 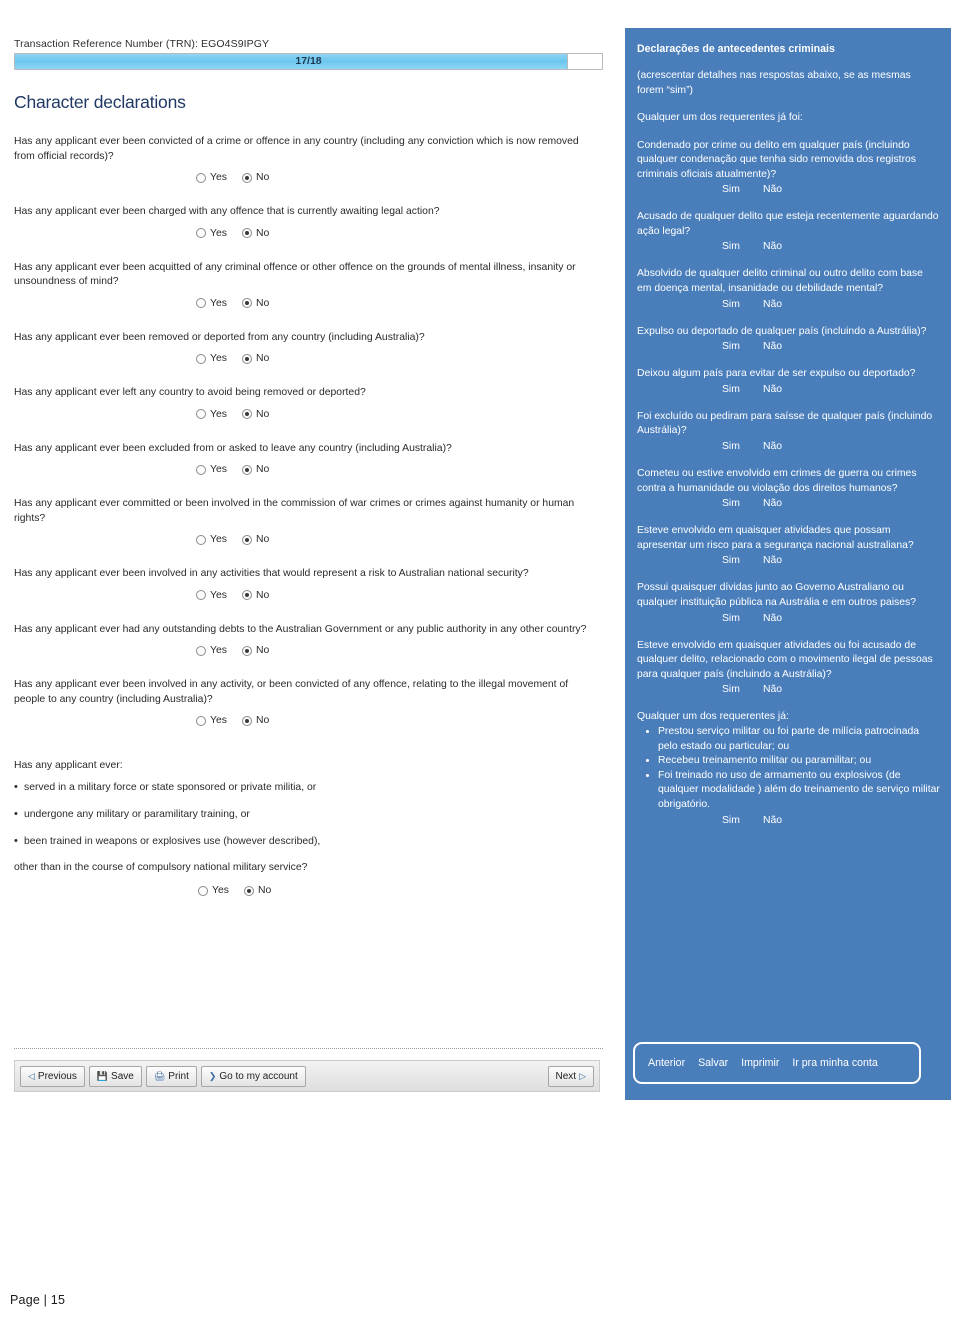 I want to click on next-button: Next ▷, so click(x=570, y=1076).